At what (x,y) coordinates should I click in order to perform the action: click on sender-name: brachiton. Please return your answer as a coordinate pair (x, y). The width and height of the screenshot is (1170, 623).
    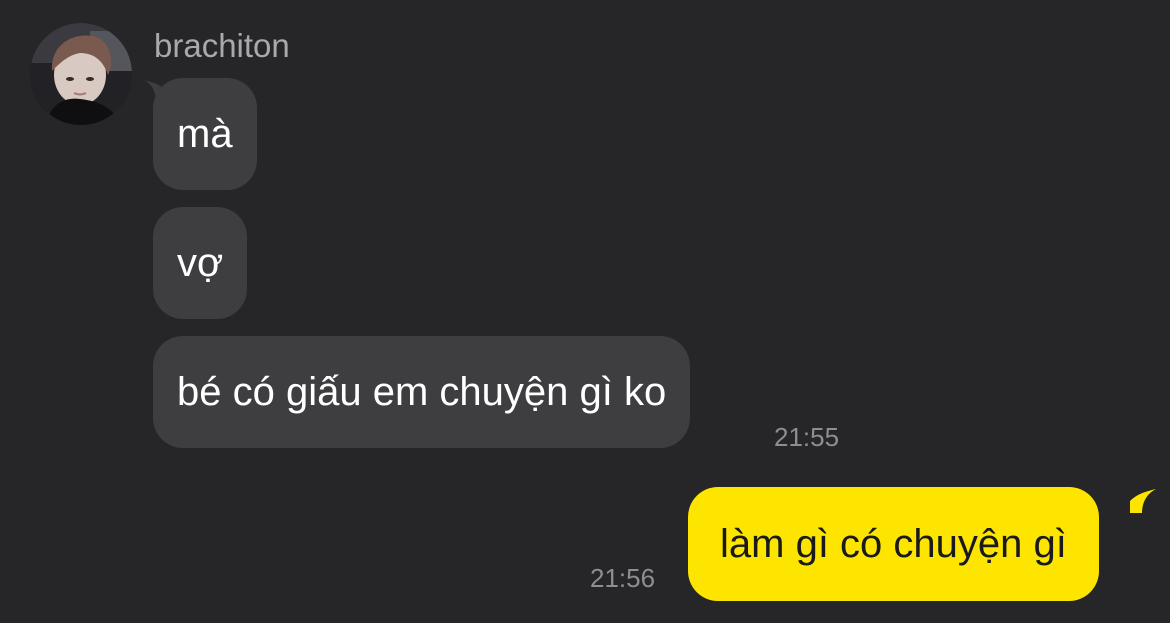
    Looking at the image, I should click on (222, 46).